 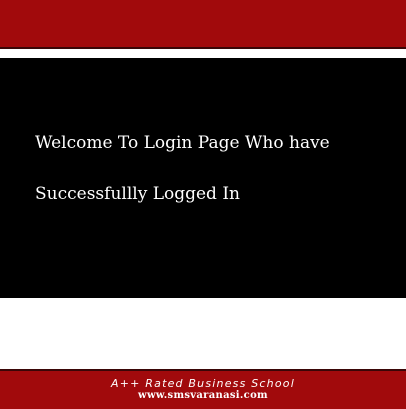 What do you see at coordinates (138, 194) in the screenshot?
I see `welcome-message-line-2: Successfullly Logged In` at bounding box center [138, 194].